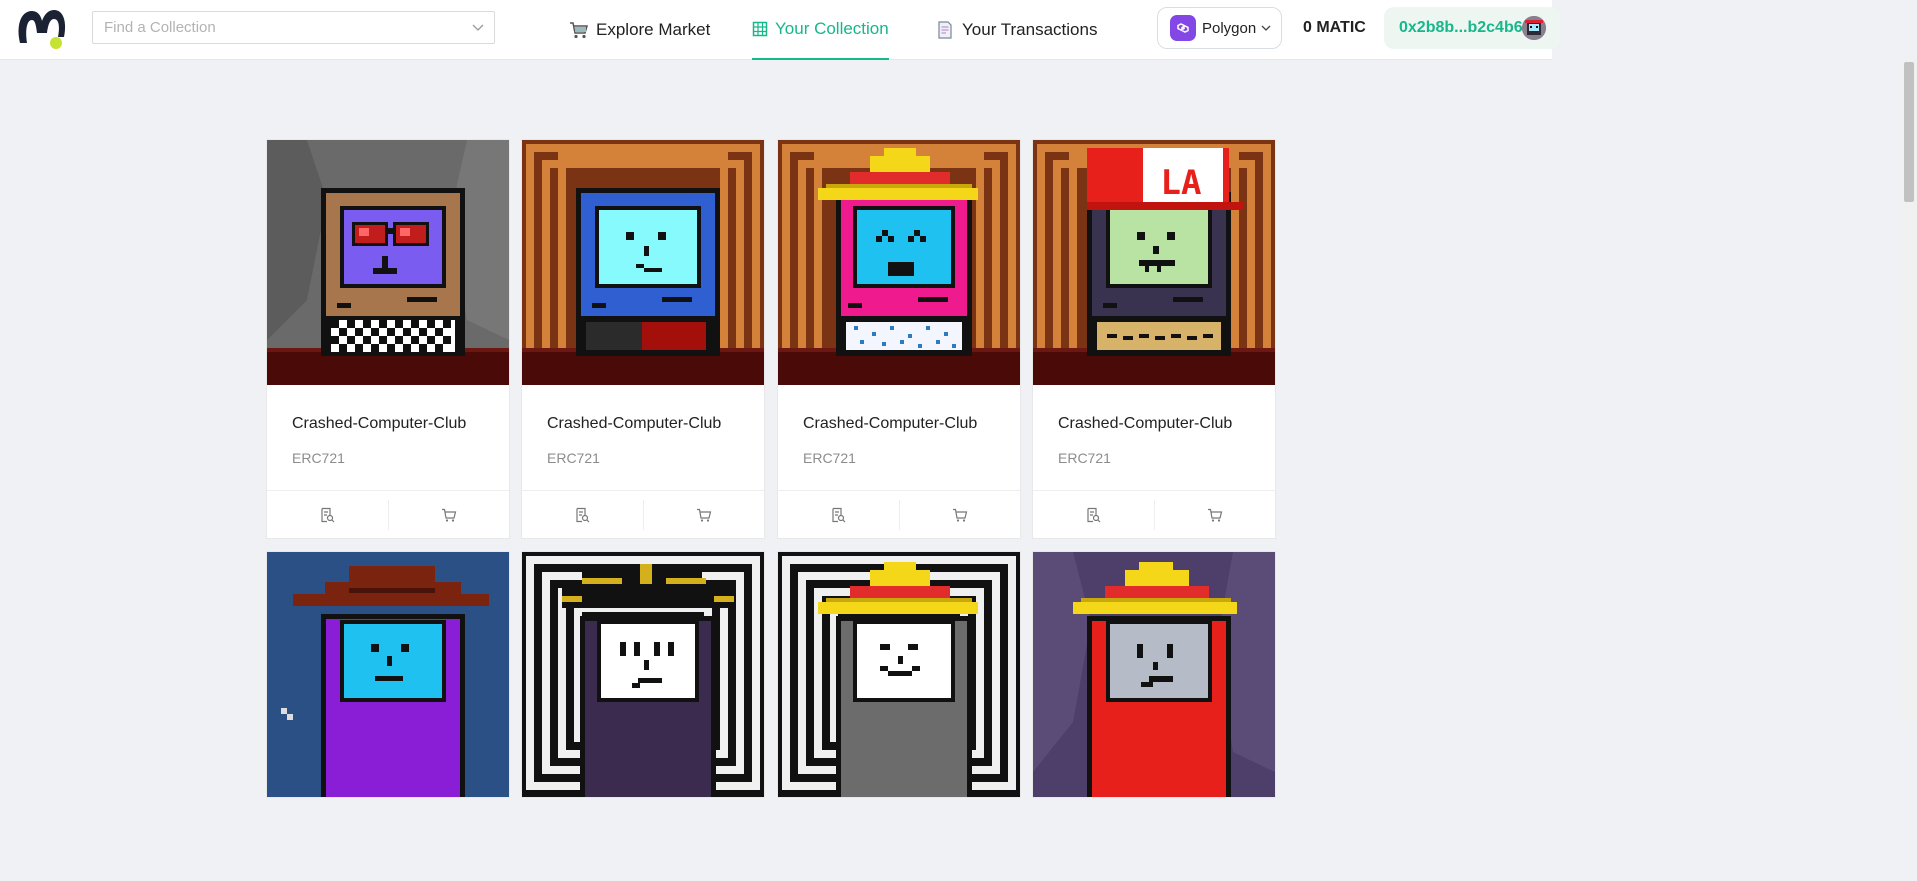  Describe the element at coordinates (832, 28) in the screenshot. I see `nav-label: Your Collection` at that location.